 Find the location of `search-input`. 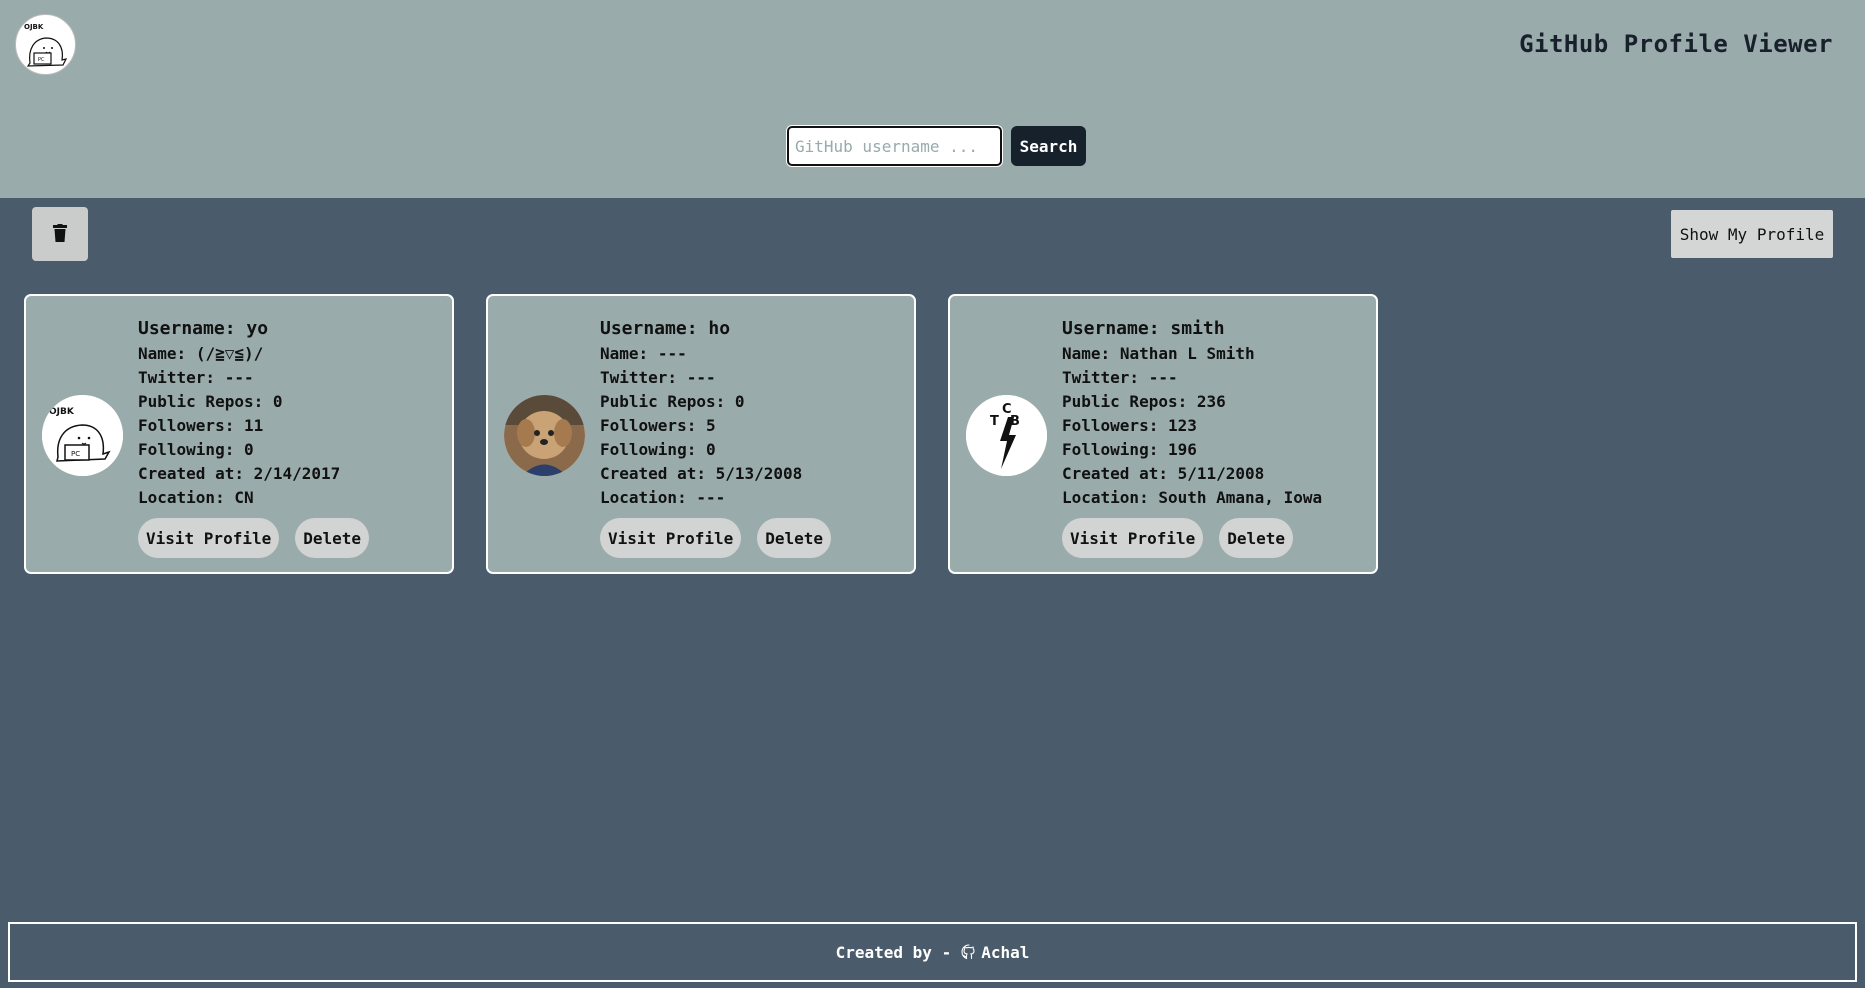

search-input is located at coordinates (894, 146).